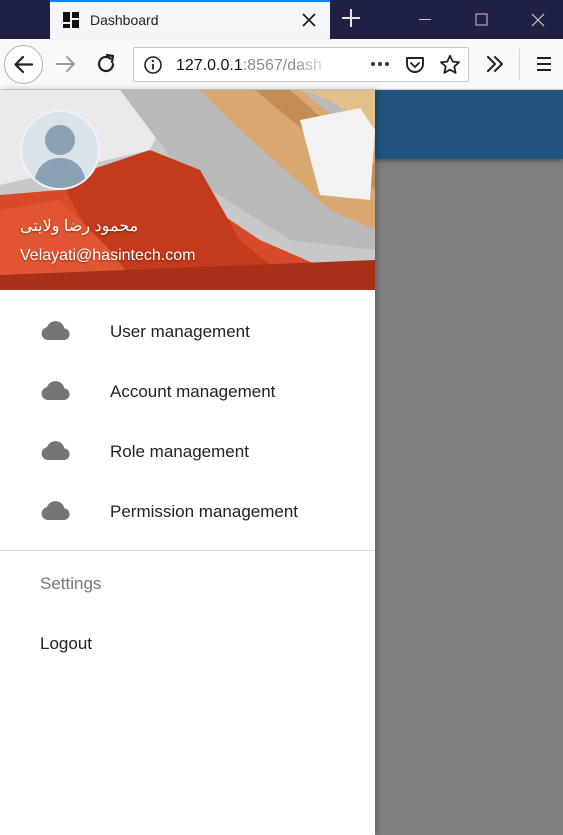 This screenshot has width=563, height=835. Describe the element at coordinates (204, 511) in the screenshot. I see `menu-item-label: Permission management` at that location.